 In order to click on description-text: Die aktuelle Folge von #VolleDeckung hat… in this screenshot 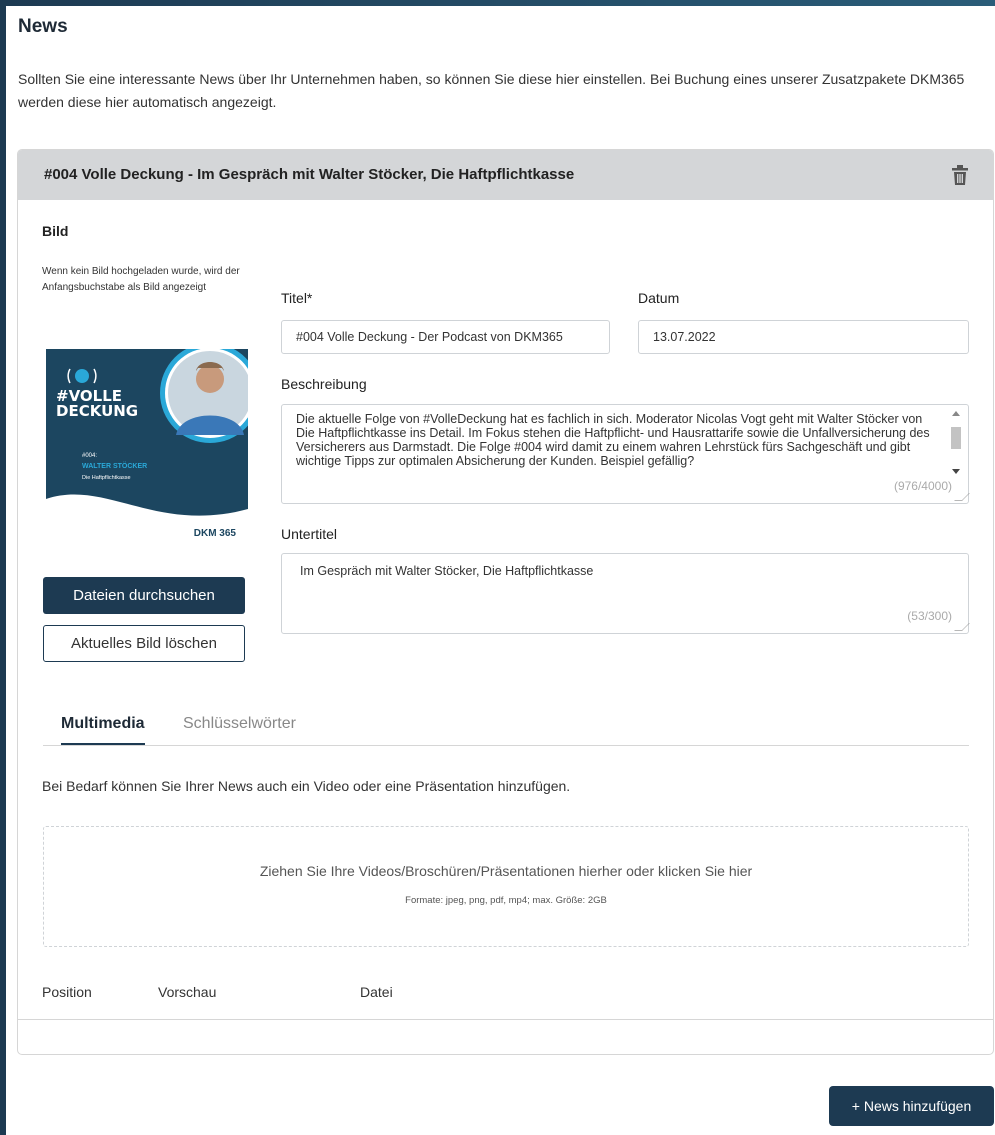, I will do `click(613, 440)`.